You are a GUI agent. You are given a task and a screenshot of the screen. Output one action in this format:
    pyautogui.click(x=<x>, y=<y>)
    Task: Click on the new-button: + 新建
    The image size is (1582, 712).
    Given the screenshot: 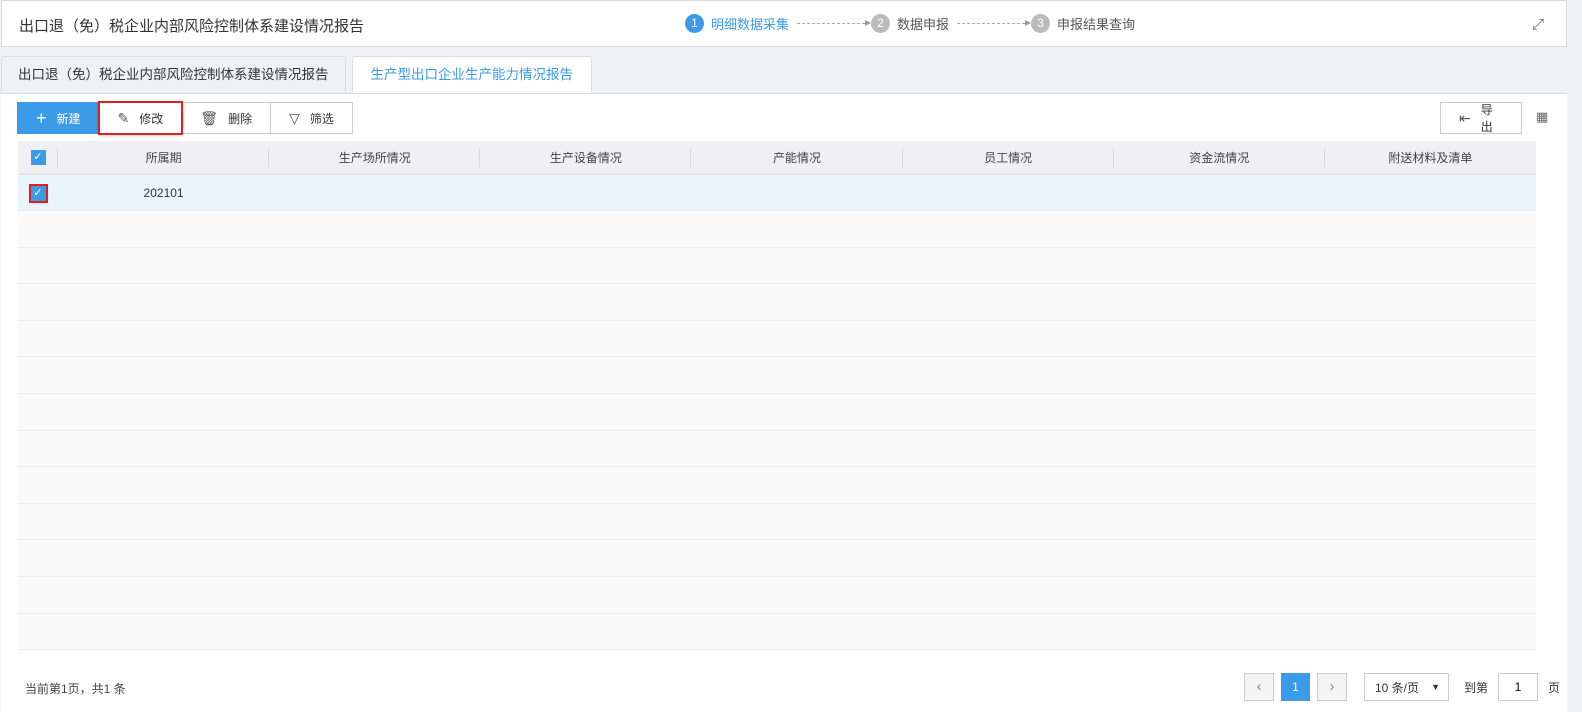 What is the action you would take?
    pyautogui.click(x=58, y=118)
    